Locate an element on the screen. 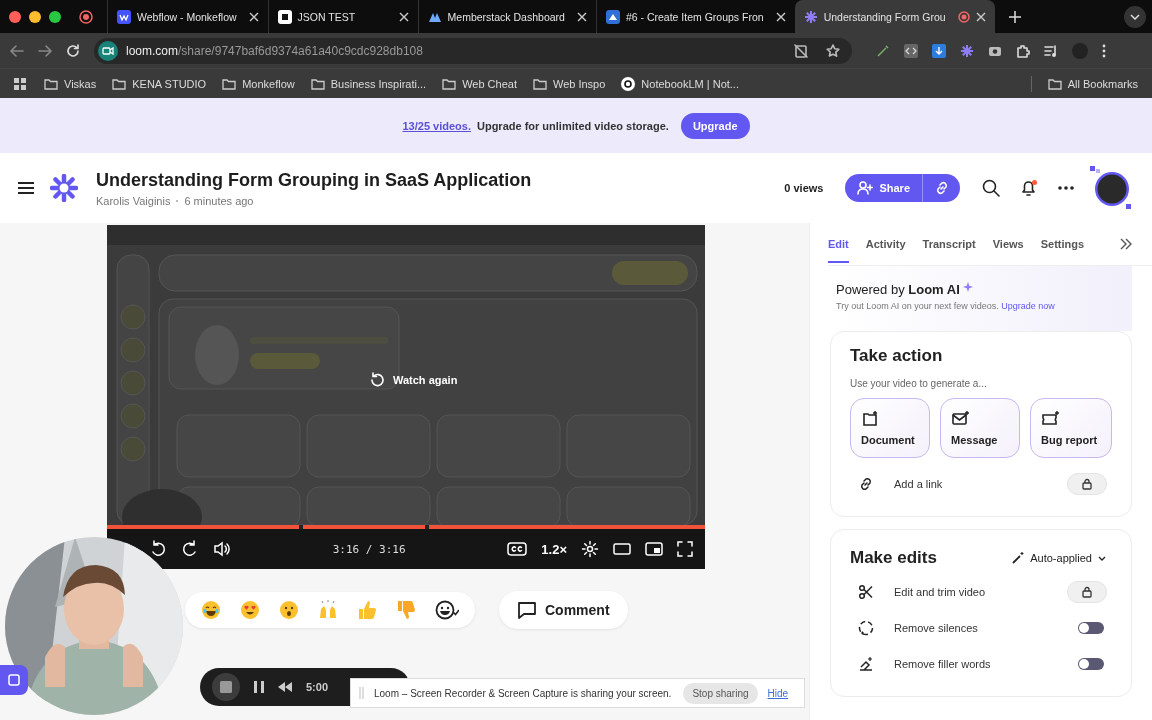 The width and height of the screenshot is (1152, 720). scissors-icon is located at coordinates (866, 592).